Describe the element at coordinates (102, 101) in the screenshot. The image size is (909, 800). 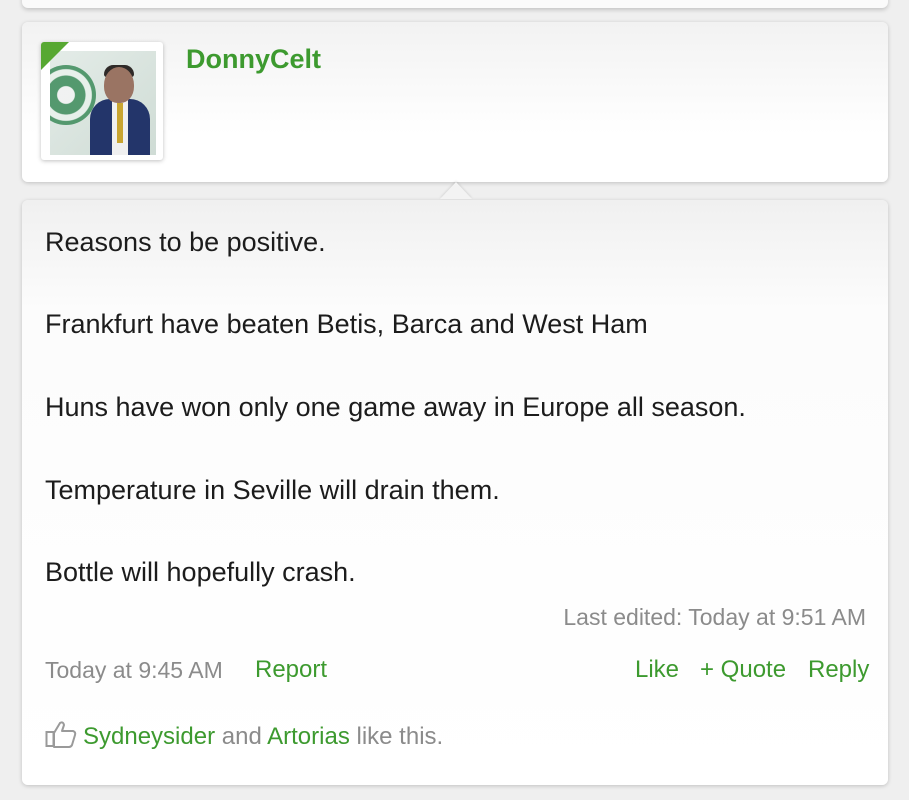
I see `avatar` at that location.